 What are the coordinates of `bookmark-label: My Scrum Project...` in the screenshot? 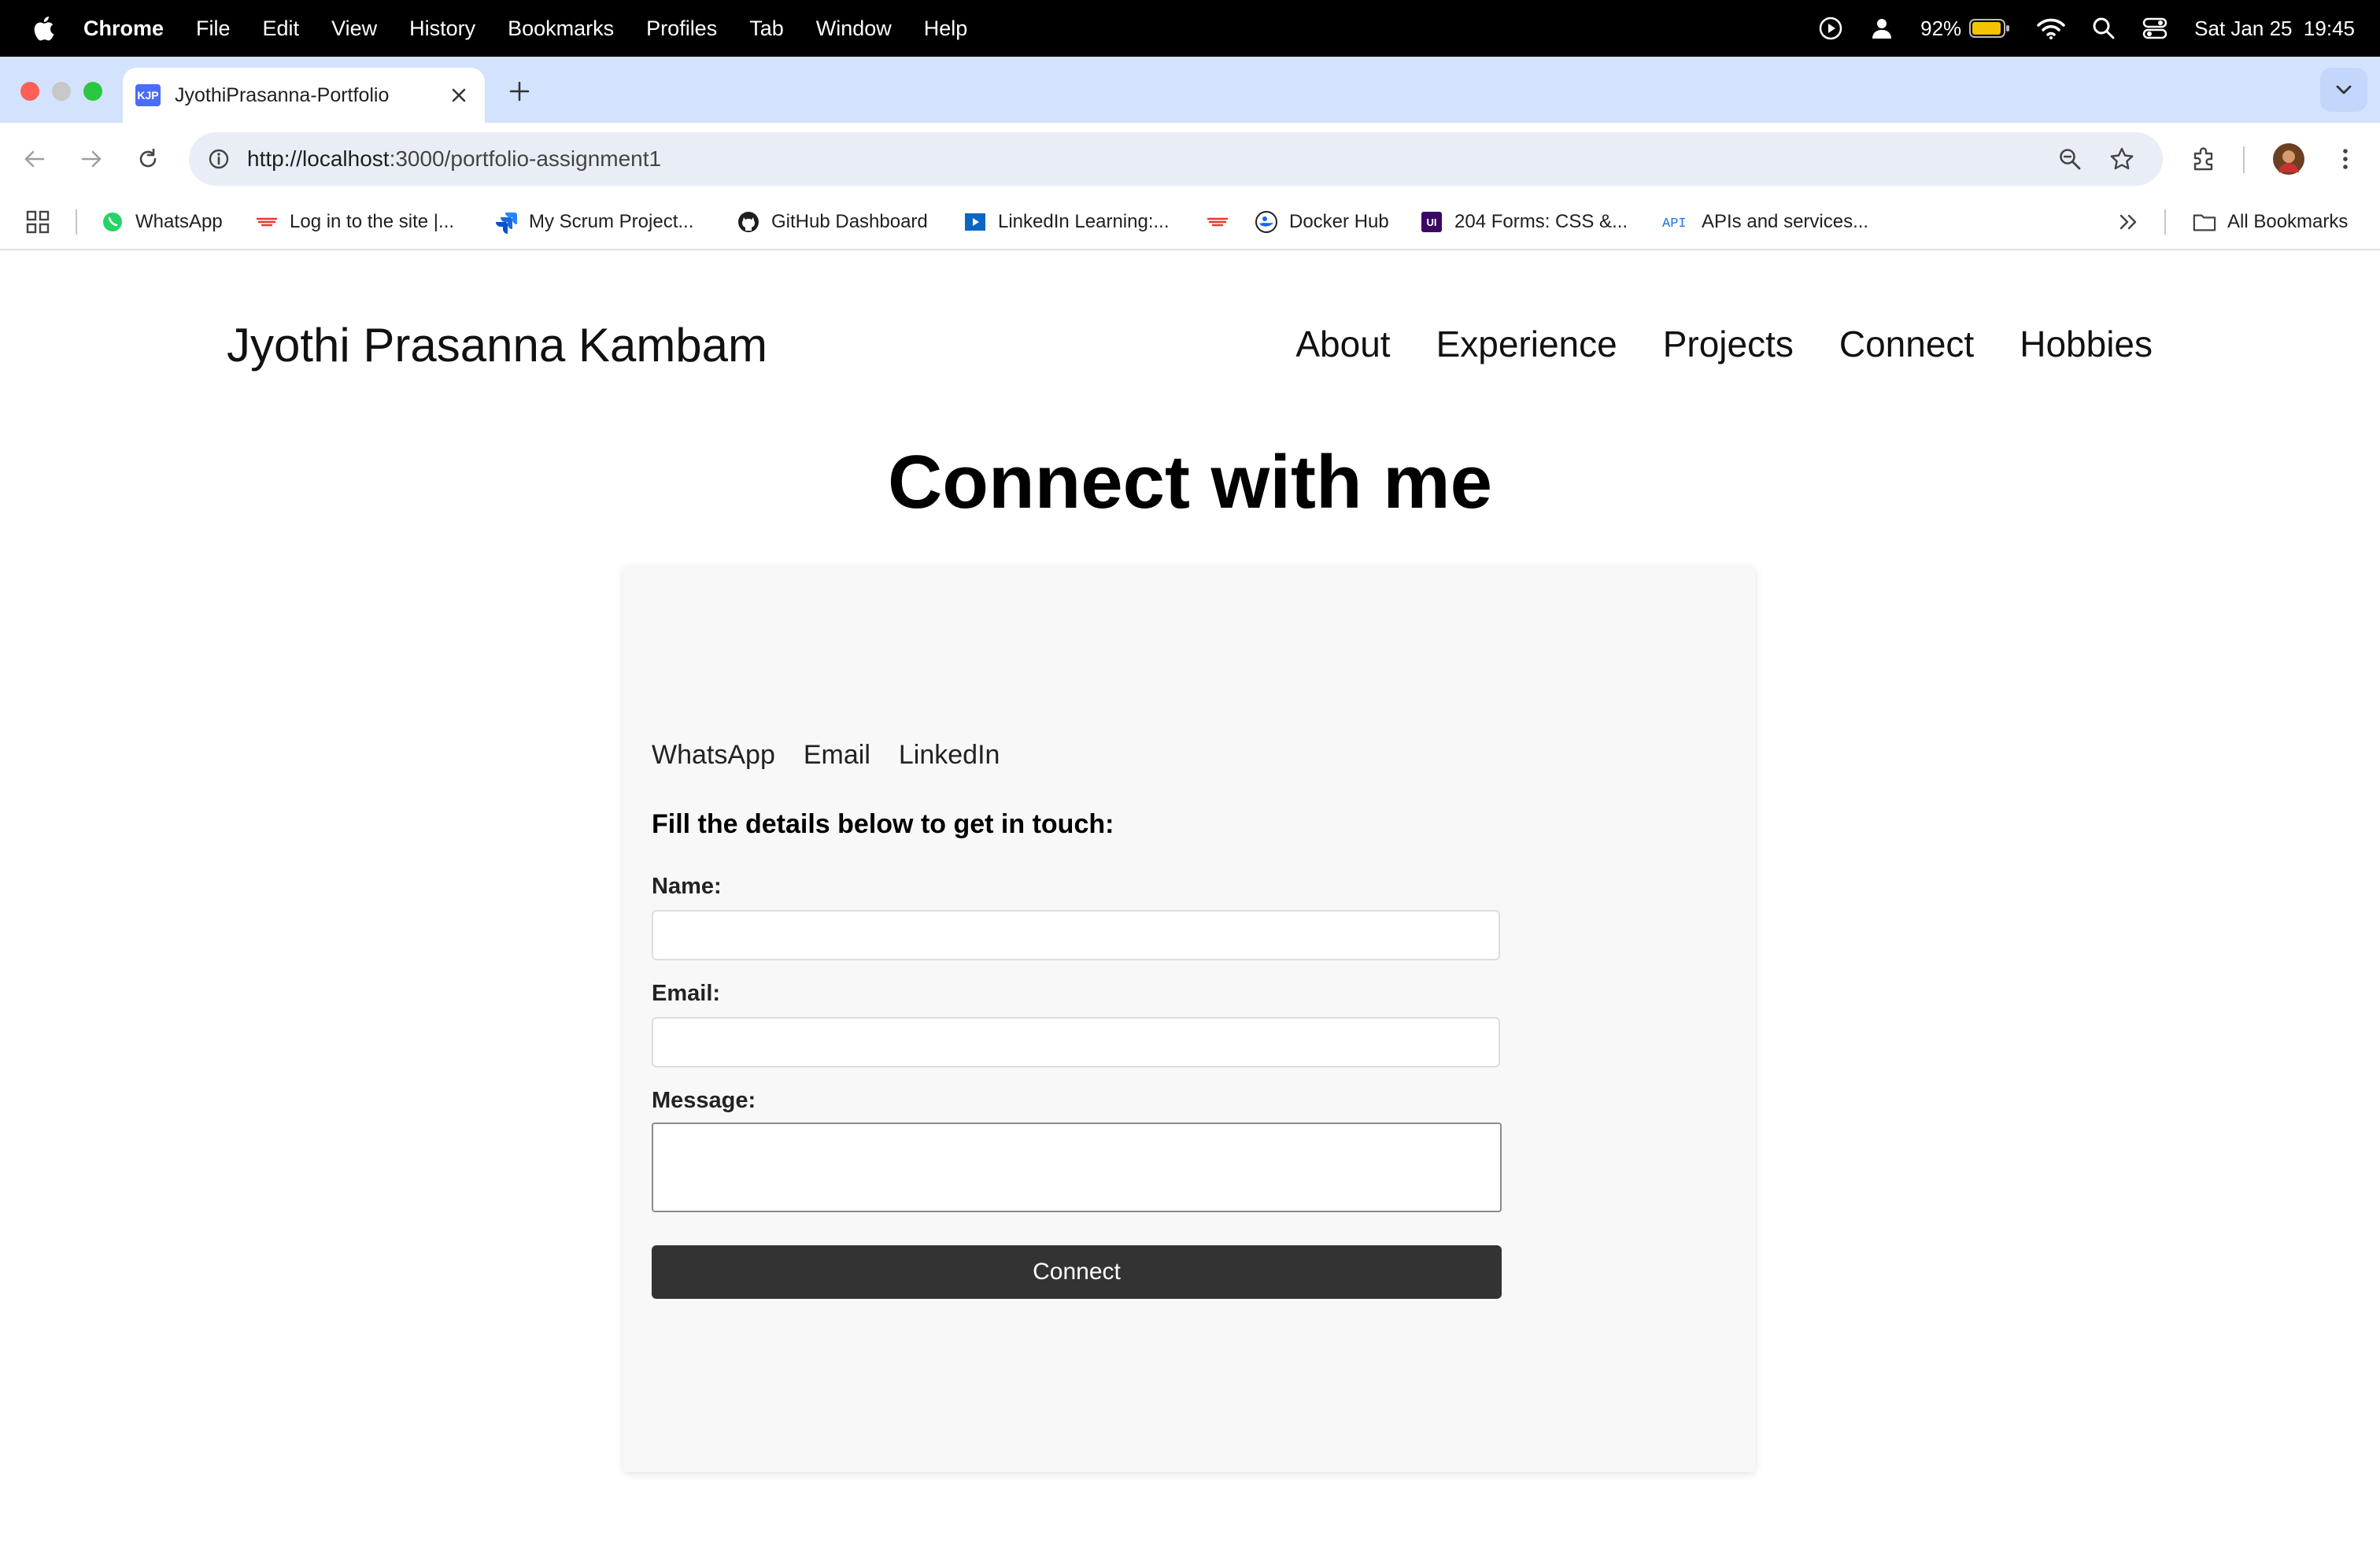 It's located at (611, 221).